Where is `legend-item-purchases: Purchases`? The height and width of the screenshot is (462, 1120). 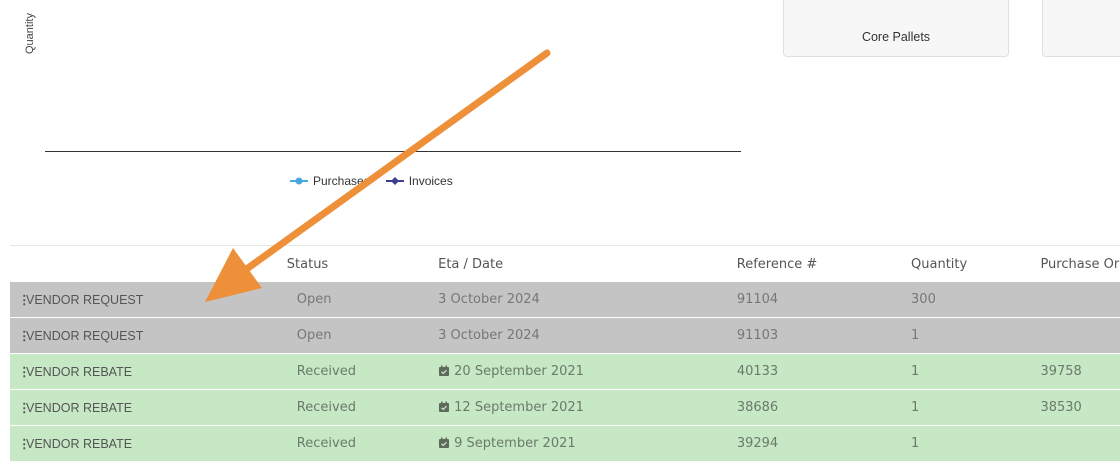 legend-item-purchases: Purchases is located at coordinates (330, 181).